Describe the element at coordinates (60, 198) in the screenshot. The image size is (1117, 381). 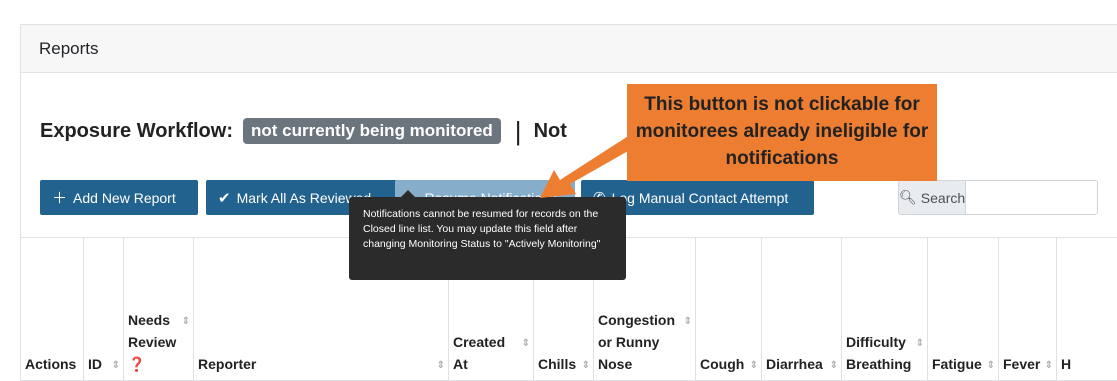
I see `plus-icon: ＋` at that location.